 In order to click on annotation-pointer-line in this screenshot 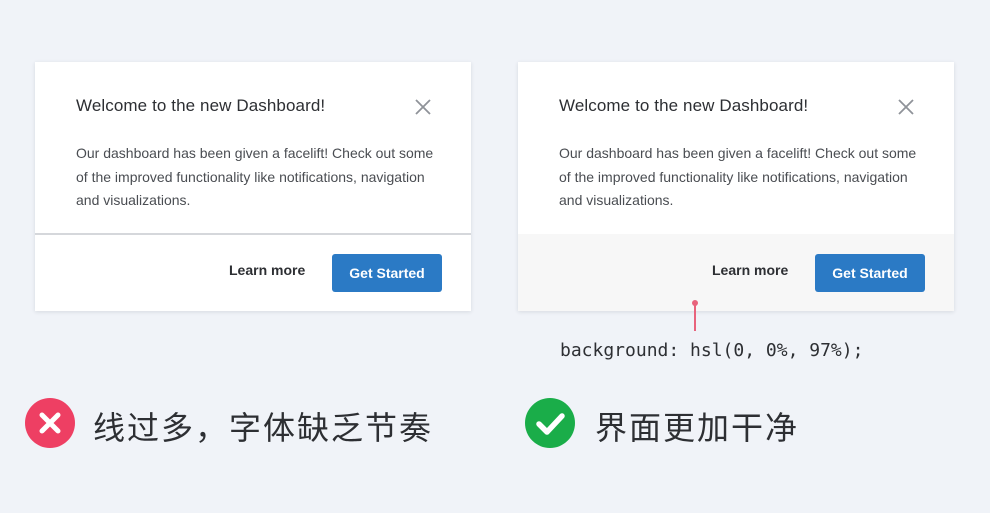, I will do `click(695, 317)`.